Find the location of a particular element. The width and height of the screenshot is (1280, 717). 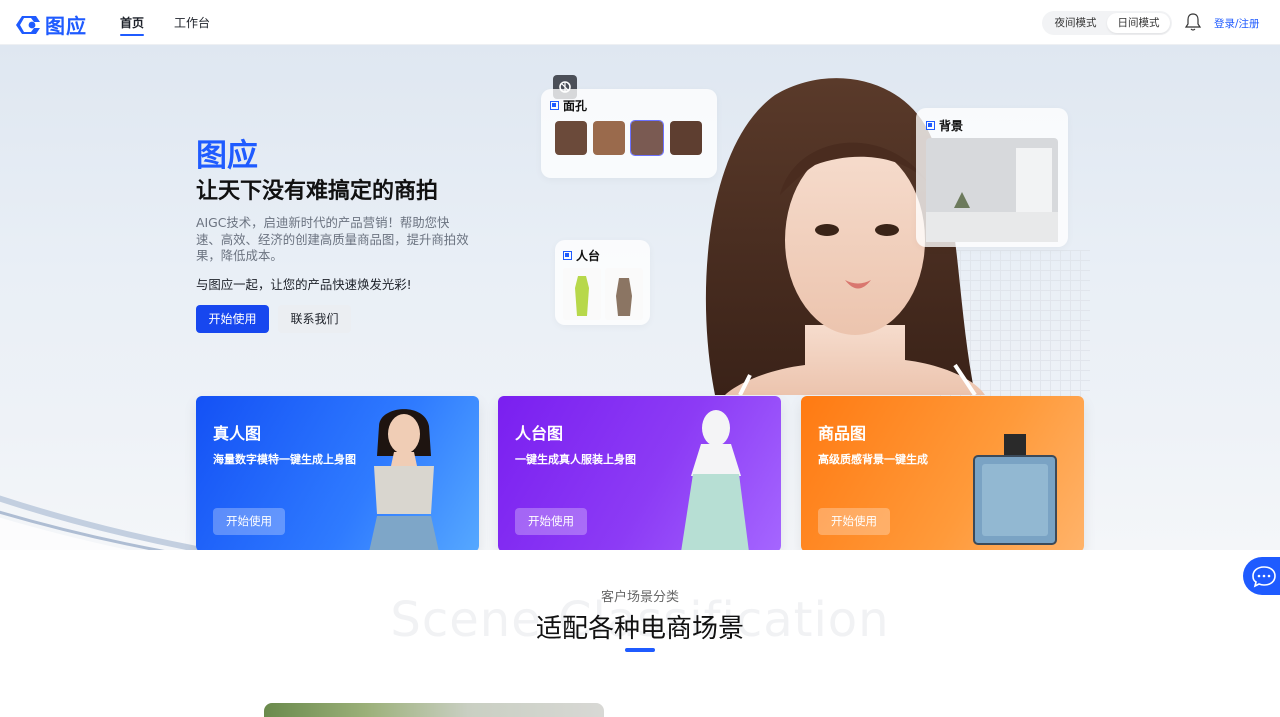

contact-us-button: 联系我们 is located at coordinates (314, 319).